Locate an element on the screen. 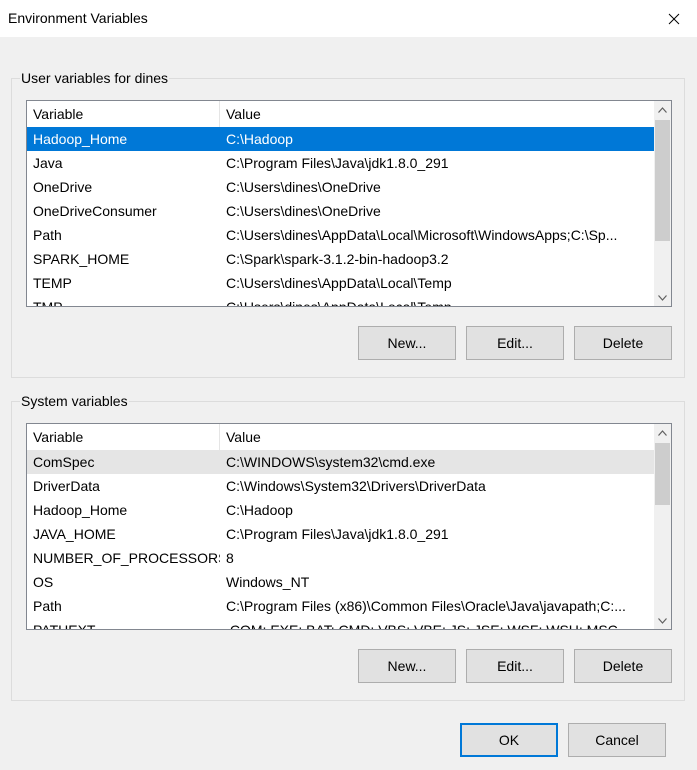 Image resolution: width=697 pixels, height=770 pixels. table-row: OneDriveConsumer C:\Users\dines\OneDrive is located at coordinates (340, 211).